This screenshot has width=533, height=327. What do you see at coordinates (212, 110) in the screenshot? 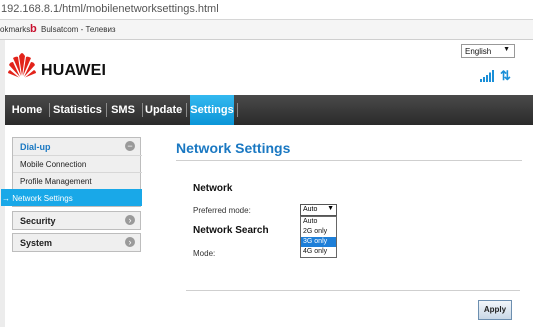
I see `nav-settings: Settings` at bounding box center [212, 110].